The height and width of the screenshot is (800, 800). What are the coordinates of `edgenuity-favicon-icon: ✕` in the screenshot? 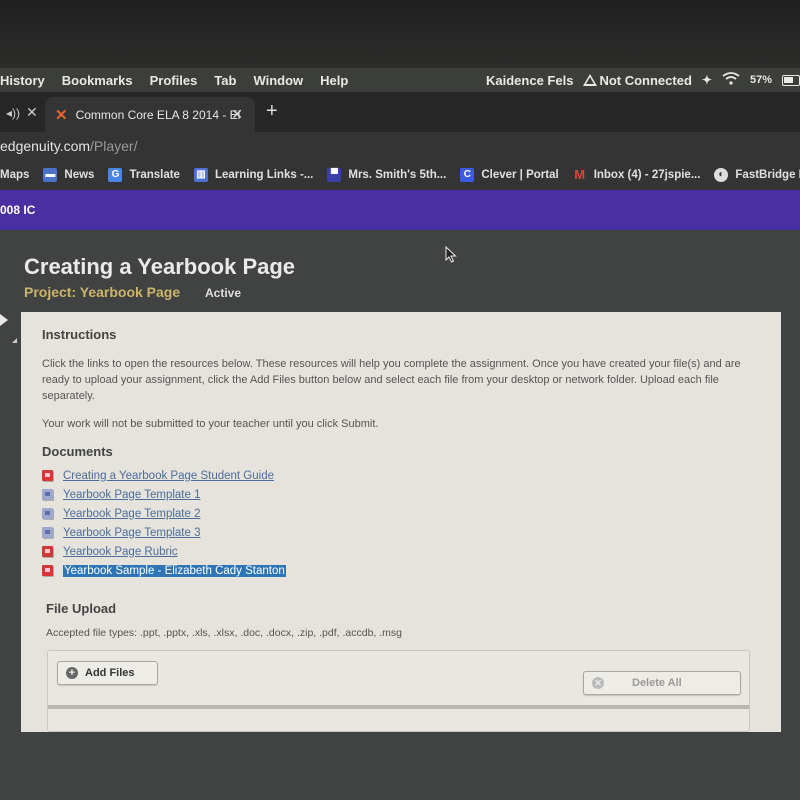 It's located at (61, 115).